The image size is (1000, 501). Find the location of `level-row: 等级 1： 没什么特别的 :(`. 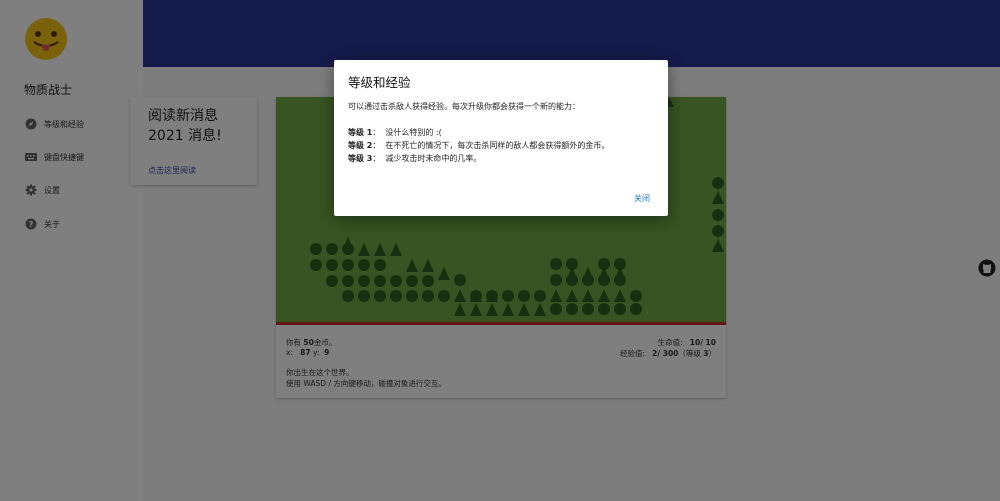

level-row: 等级 1： 没什么特别的 :( is located at coordinates (395, 132).